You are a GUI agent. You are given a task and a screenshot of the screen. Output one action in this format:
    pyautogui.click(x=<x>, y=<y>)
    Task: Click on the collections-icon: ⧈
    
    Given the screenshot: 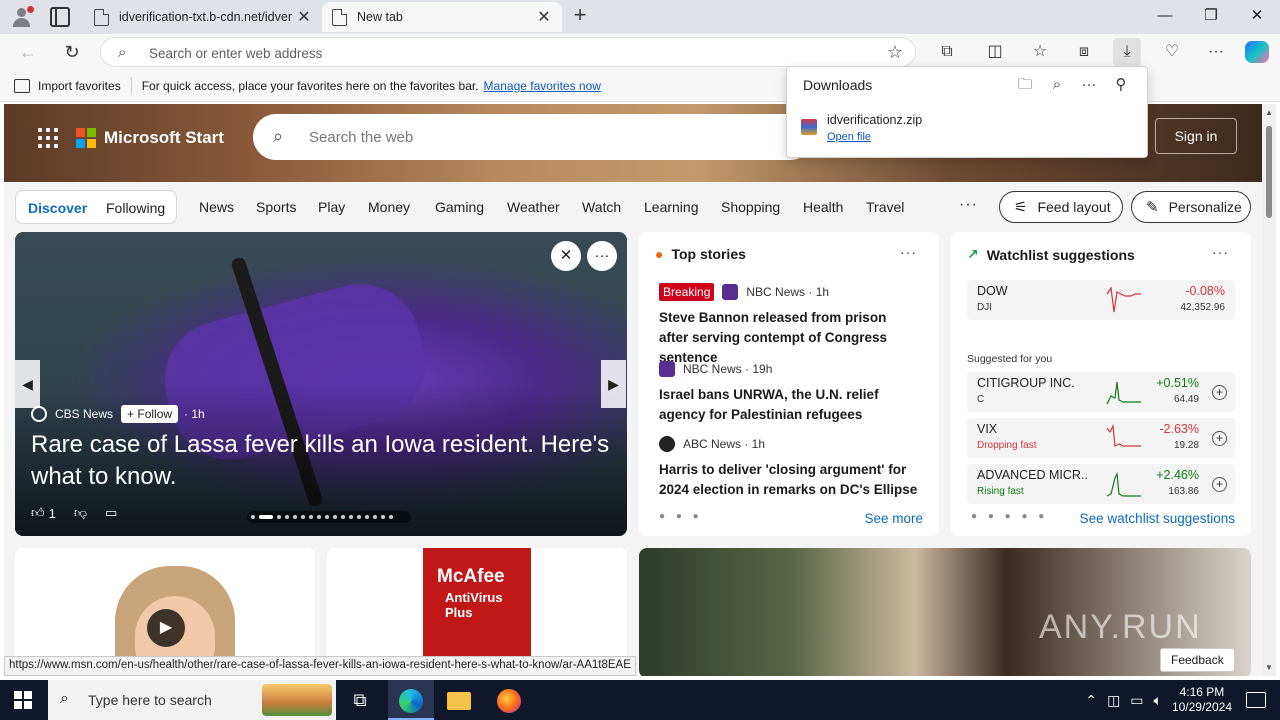 What is the action you would take?
    pyautogui.click(x=1084, y=52)
    